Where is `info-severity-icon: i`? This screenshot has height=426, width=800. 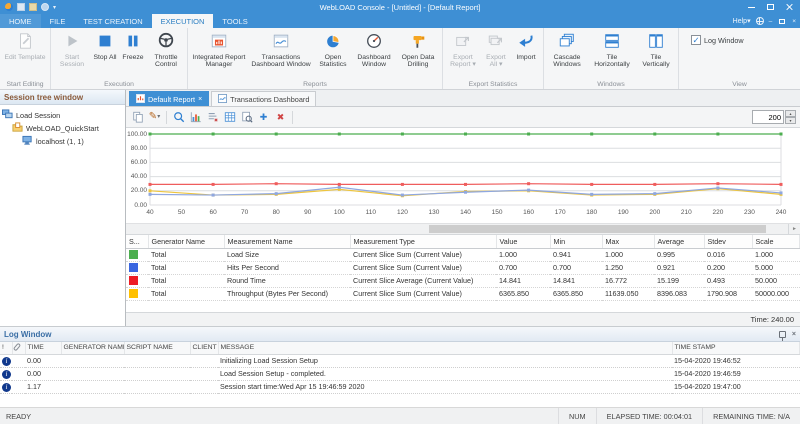 info-severity-icon: i is located at coordinates (6, 387).